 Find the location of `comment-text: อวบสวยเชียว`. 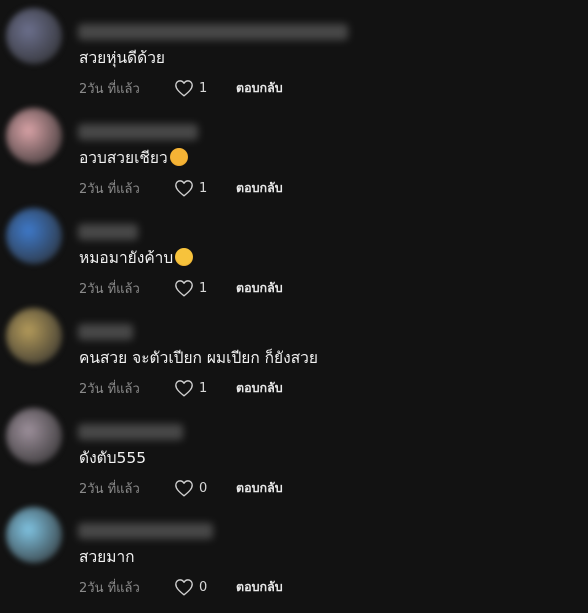

comment-text: อวบสวยเชียว is located at coordinates (133, 158).